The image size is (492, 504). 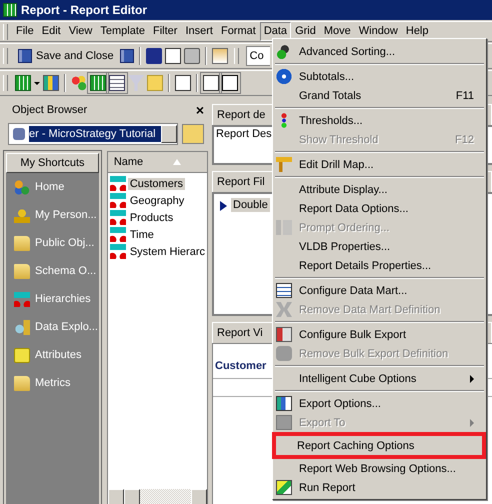 I want to click on list-item: Customers, so click(x=156, y=184).